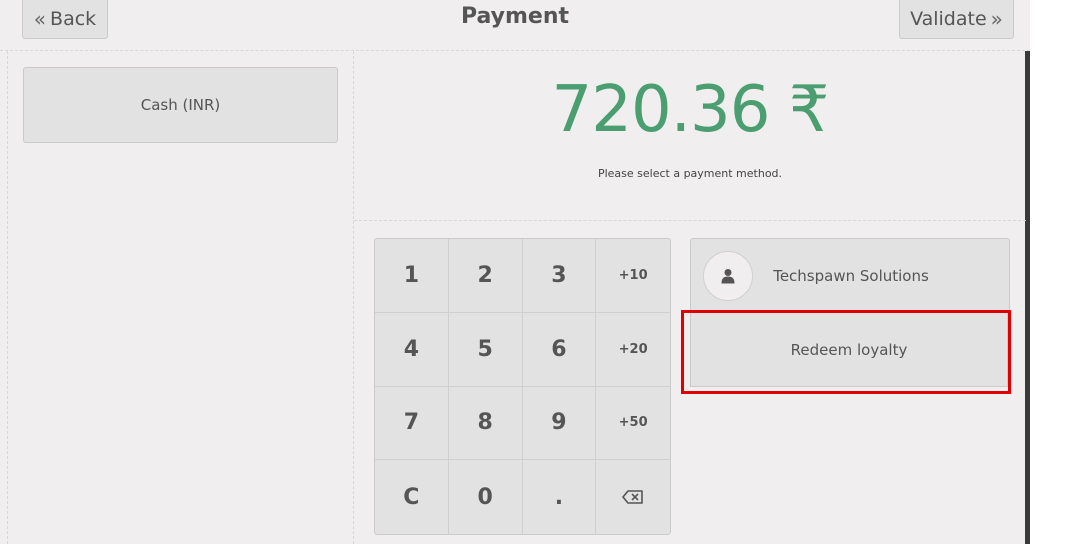  What do you see at coordinates (486, 497) in the screenshot?
I see `numpad-key-0: 0` at bounding box center [486, 497].